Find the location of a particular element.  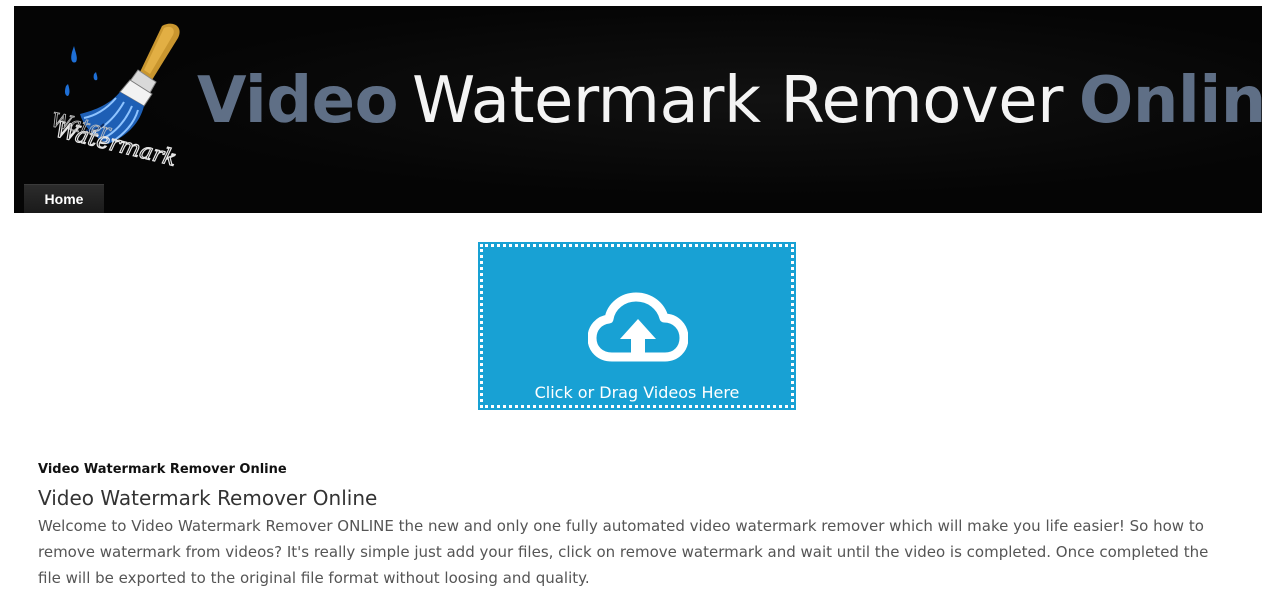

main-nav: Home is located at coordinates (64, 198).